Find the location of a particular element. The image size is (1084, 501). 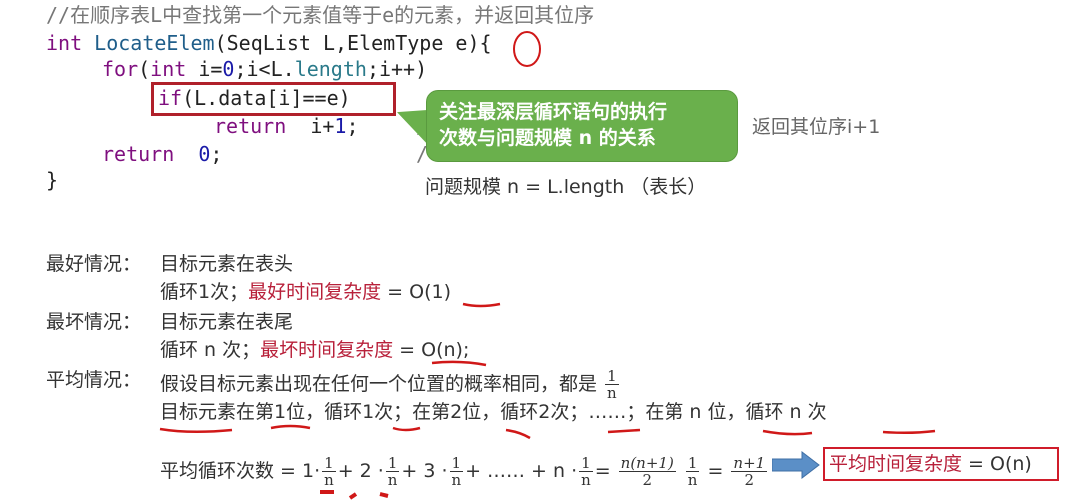

term-coefficient: 3 · is located at coordinates (435, 471).